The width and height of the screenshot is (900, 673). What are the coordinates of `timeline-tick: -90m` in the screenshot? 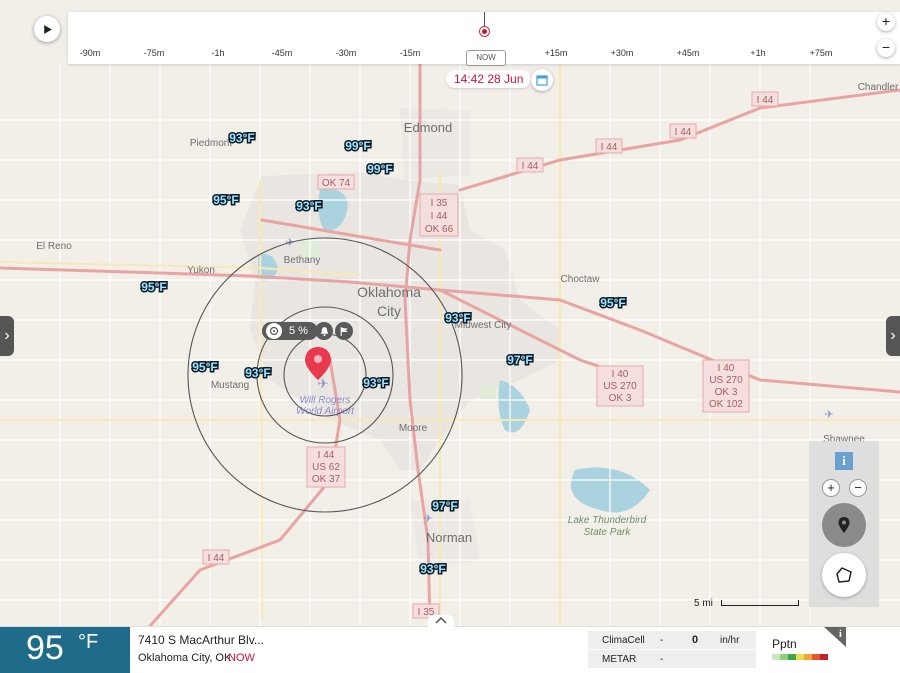 It's located at (90, 53).